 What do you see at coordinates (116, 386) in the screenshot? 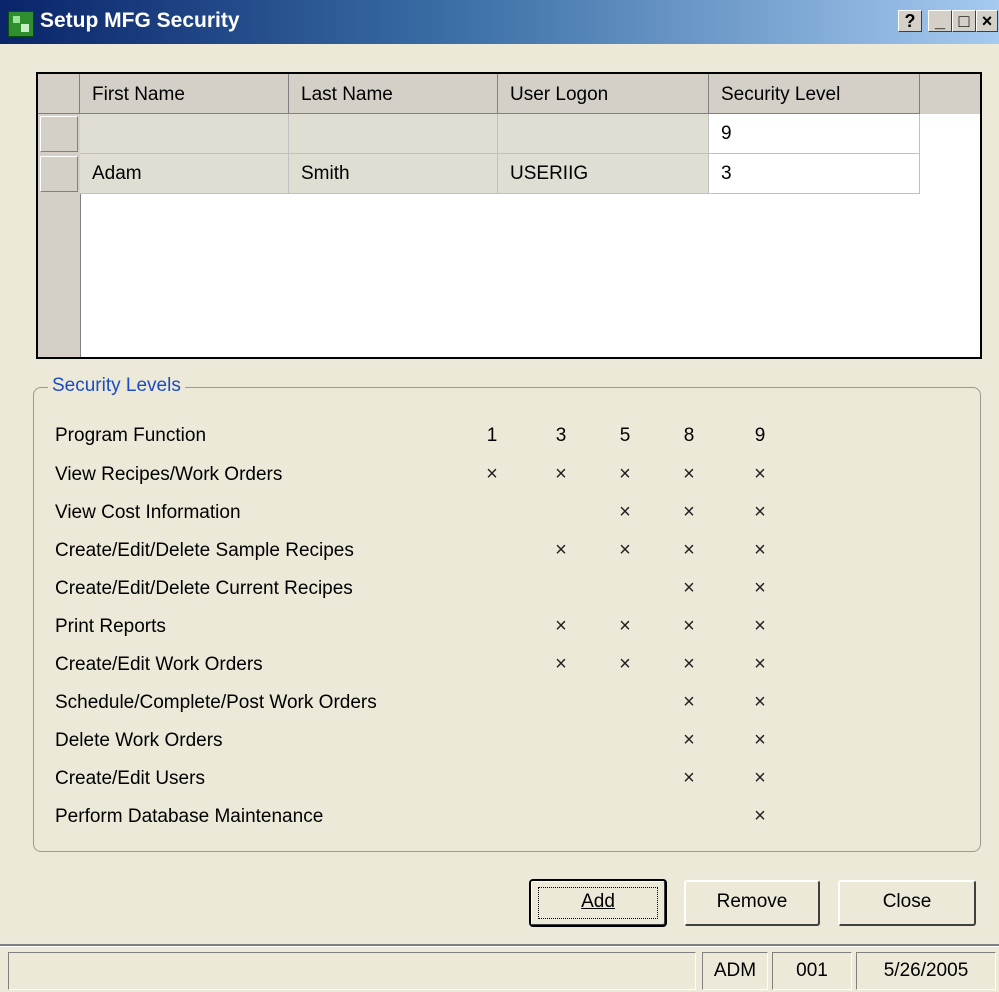
I see `security-levels-title: Security Levels` at bounding box center [116, 386].